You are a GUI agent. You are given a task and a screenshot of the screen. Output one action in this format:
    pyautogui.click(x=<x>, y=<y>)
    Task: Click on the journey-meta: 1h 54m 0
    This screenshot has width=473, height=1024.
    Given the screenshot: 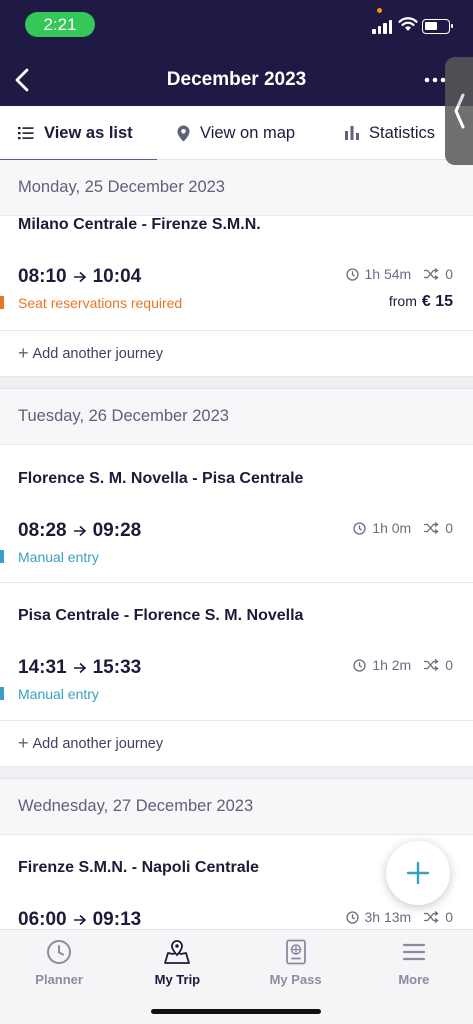 What is the action you would take?
    pyautogui.click(x=399, y=274)
    